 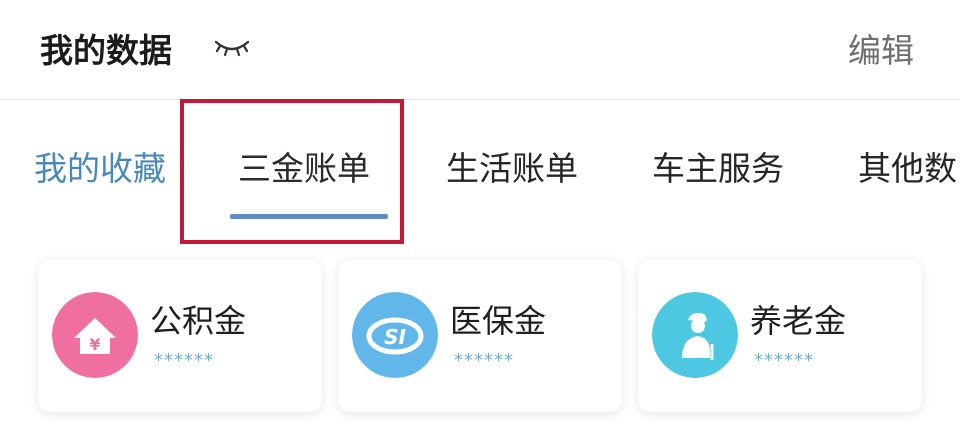 What do you see at coordinates (907, 166) in the screenshot?
I see `tab-other-data: 其他数` at bounding box center [907, 166].